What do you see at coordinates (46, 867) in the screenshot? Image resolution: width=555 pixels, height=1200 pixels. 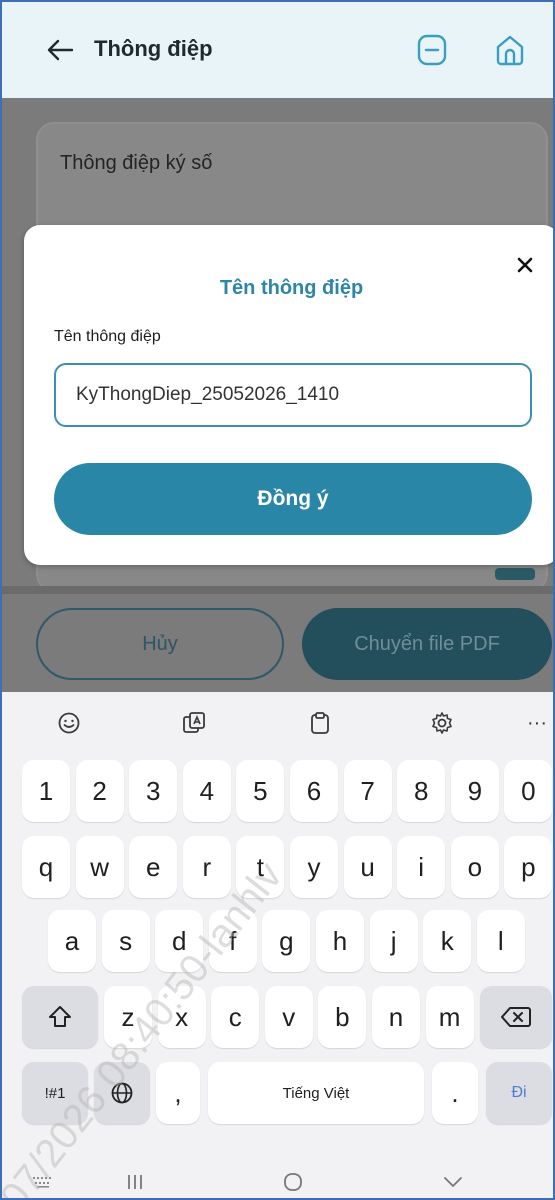 I see `key-q: q` at bounding box center [46, 867].